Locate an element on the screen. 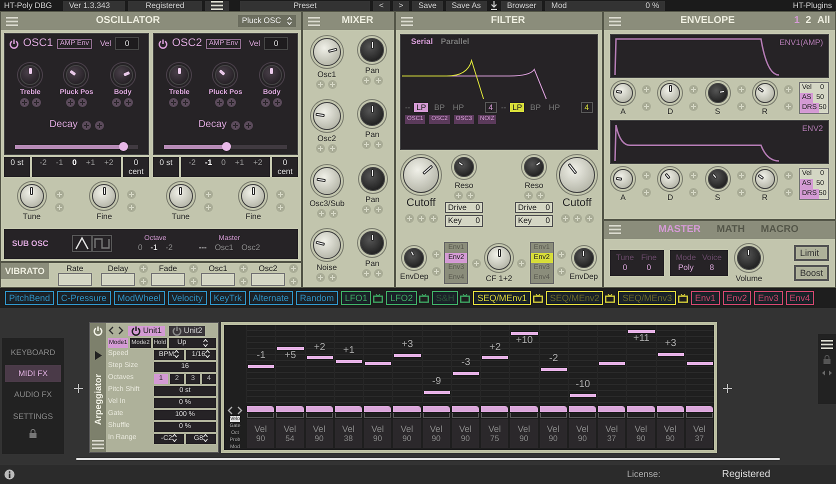 This screenshot has height=484, width=836. master-option: --- is located at coordinates (202, 247).